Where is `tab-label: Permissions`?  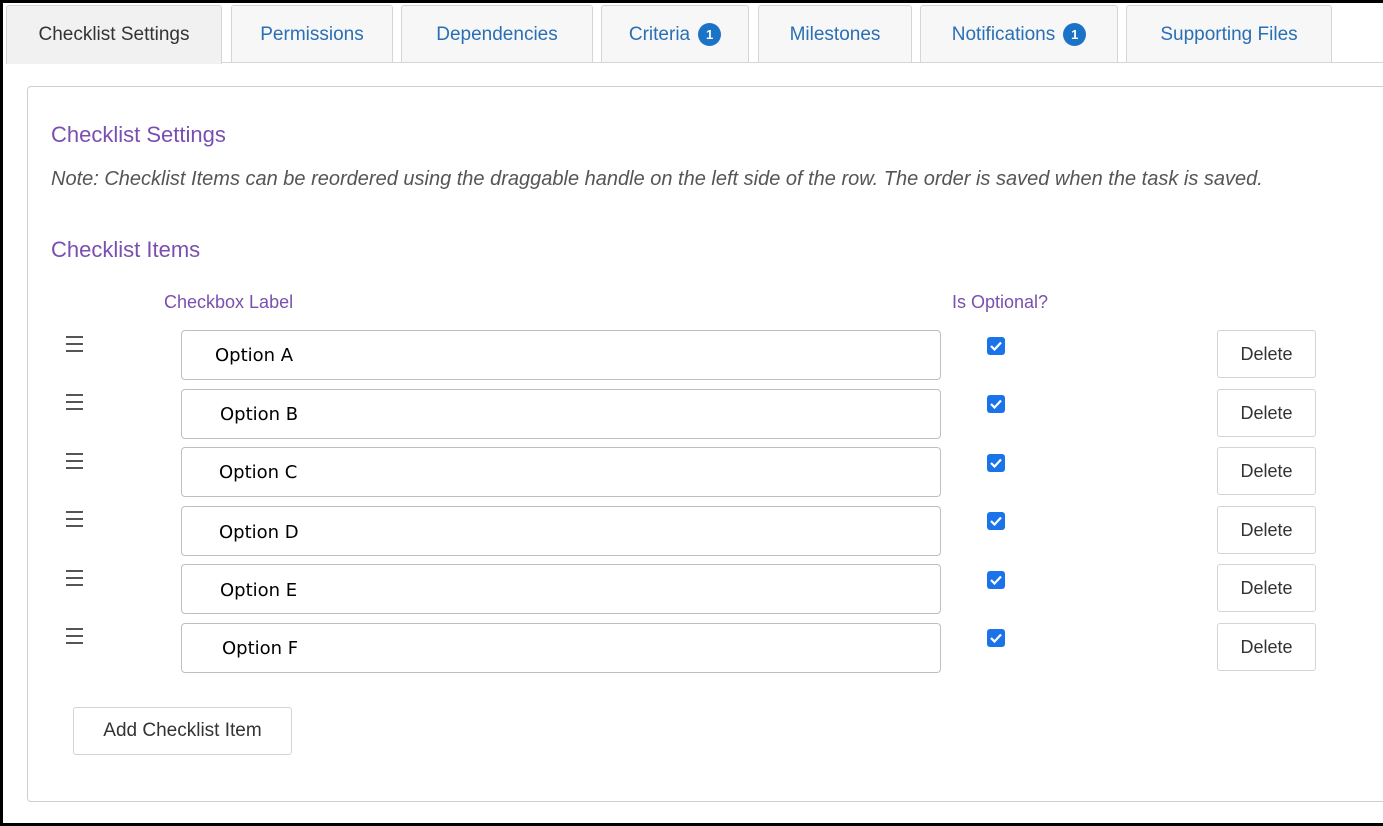
tab-label: Permissions is located at coordinates (312, 34).